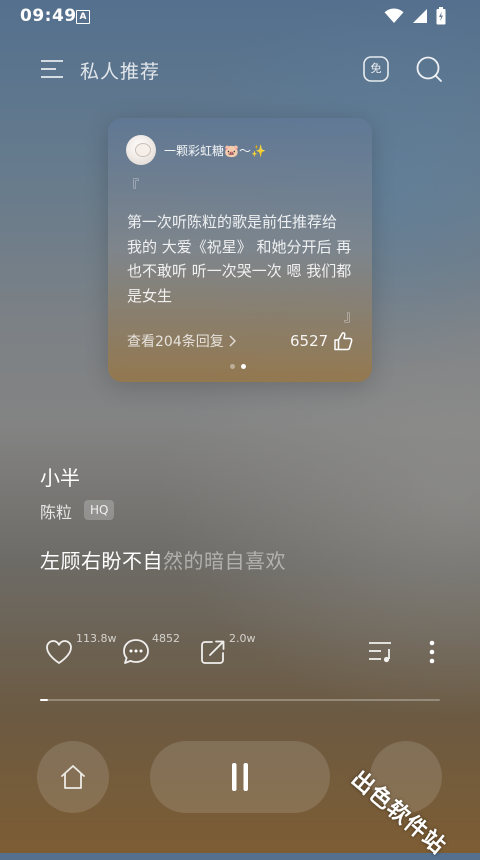 The image size is (480, 860). I want to click on free-mode-button: 免, so click(376, 69).